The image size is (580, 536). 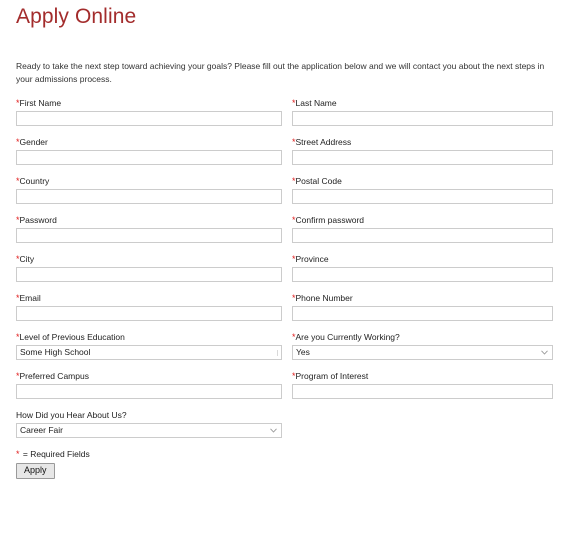 What do you see at coordinates (149, 352) in the screenshot?
I see `level-of-previous-education-select: Some High School` at bounding box center [149, 352].